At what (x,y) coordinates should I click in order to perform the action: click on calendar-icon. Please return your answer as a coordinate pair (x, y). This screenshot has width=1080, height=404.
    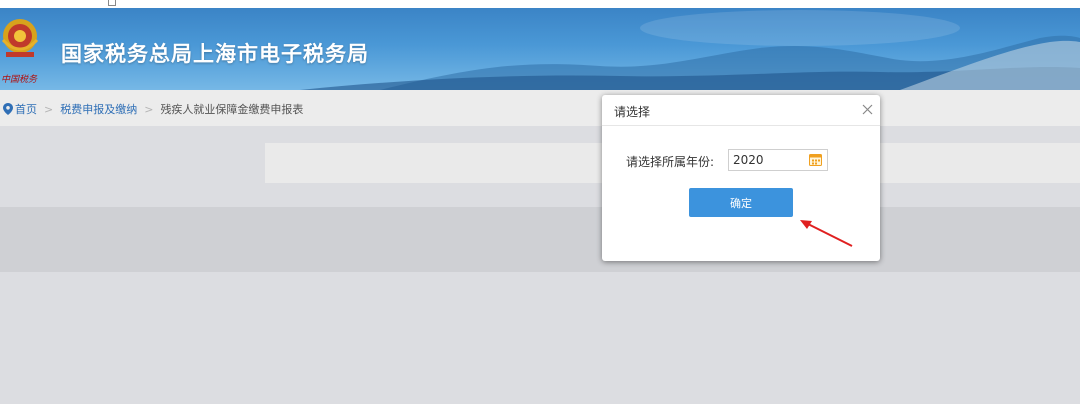
    Looking at the image, I should click on (815, 159).